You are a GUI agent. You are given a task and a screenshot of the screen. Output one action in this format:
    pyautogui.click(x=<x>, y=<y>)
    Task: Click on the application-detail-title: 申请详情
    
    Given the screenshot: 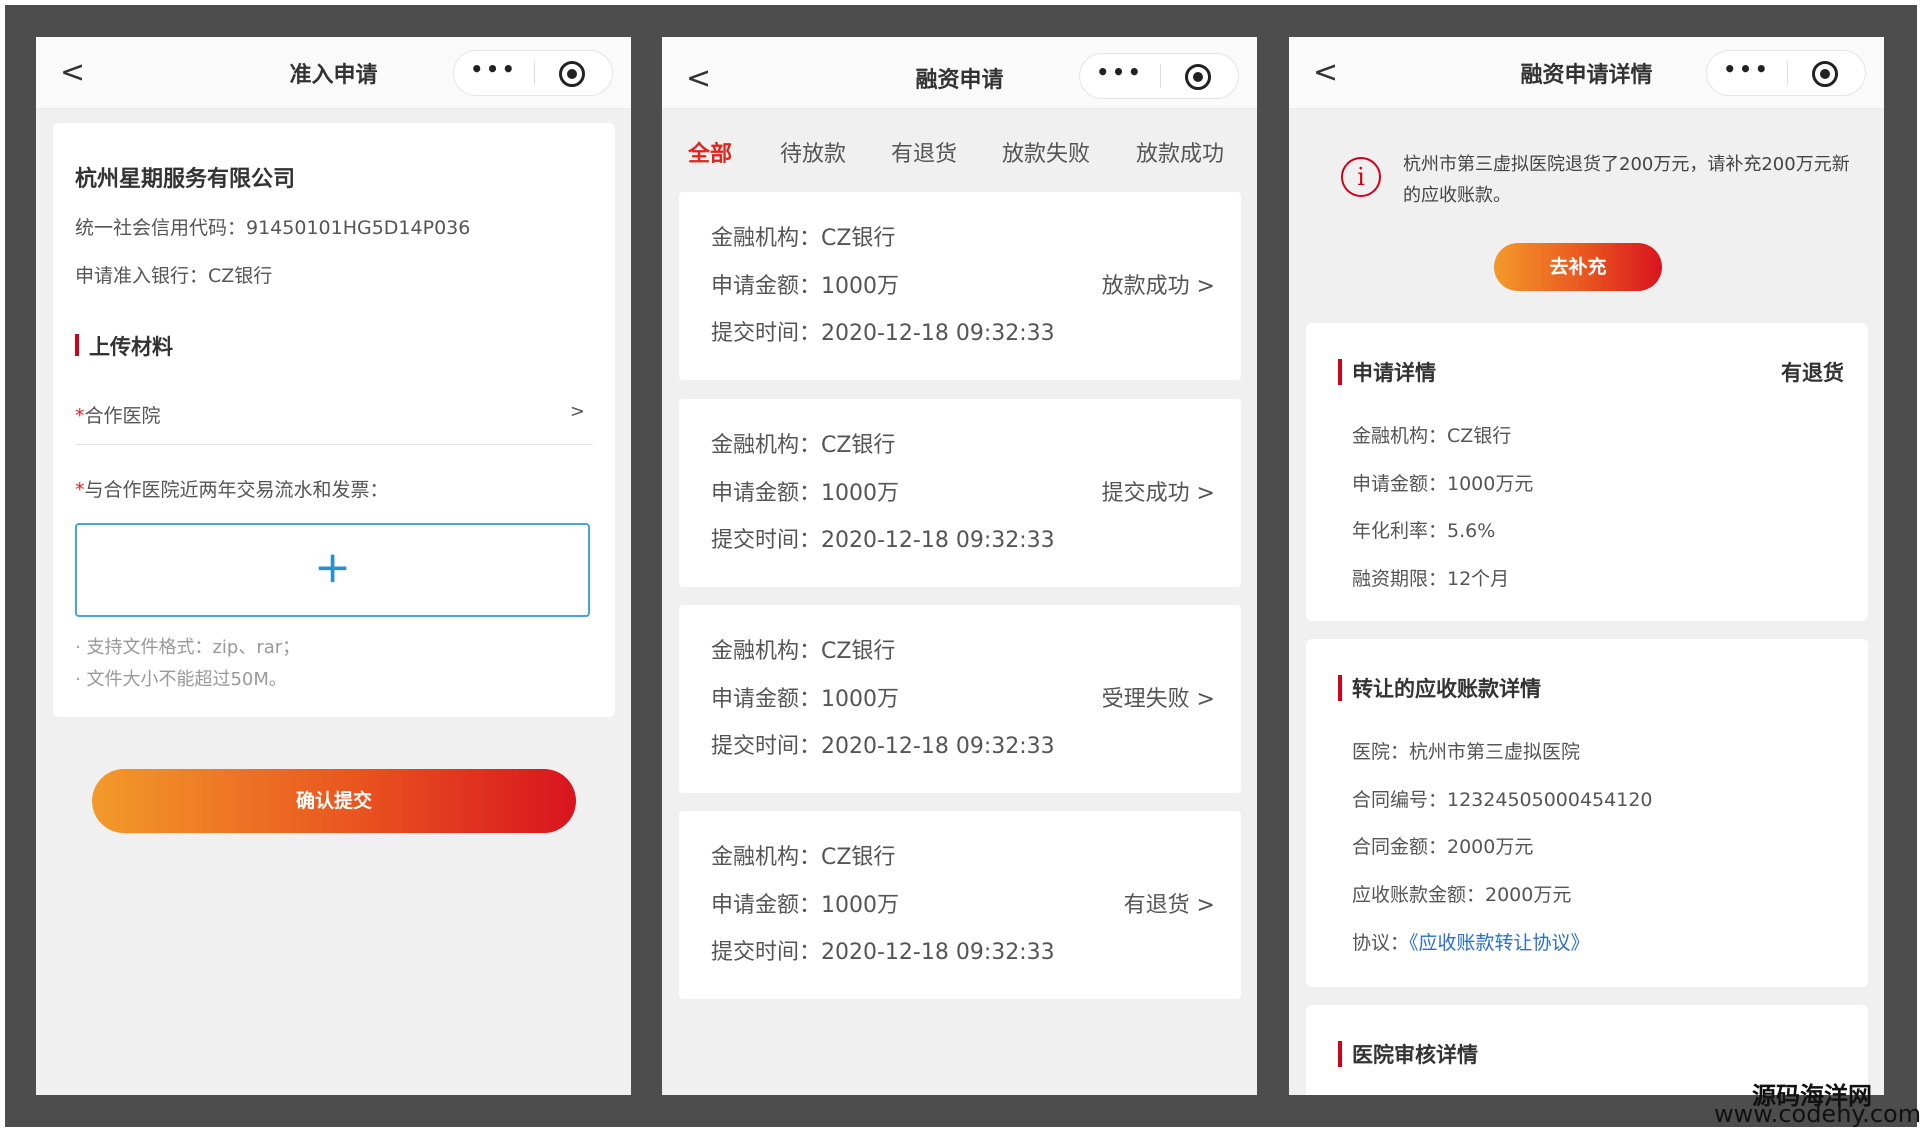 What is the action you would take?
    pyautogui.click(x=1387, y=372)
    